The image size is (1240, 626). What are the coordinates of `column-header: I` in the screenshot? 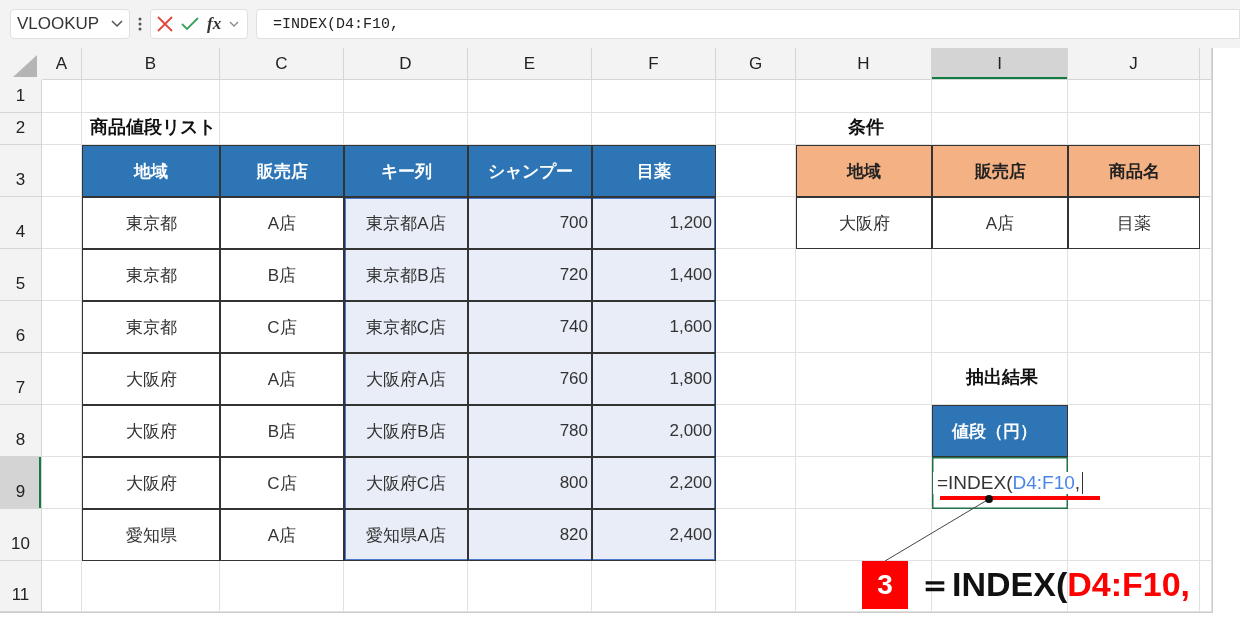 It's located at (1000, 64).